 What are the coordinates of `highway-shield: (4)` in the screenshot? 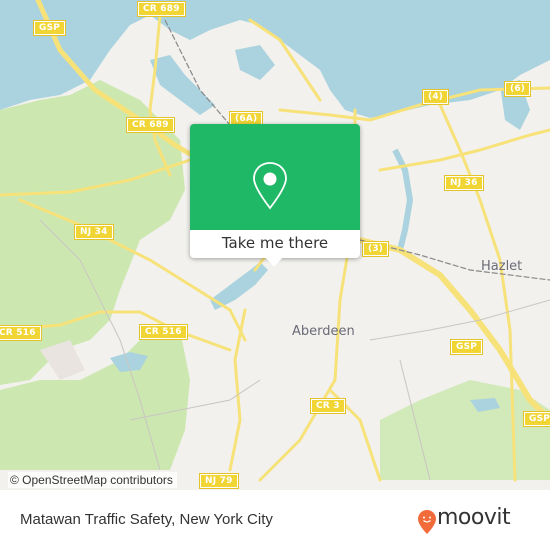 It's located at (435, 97).